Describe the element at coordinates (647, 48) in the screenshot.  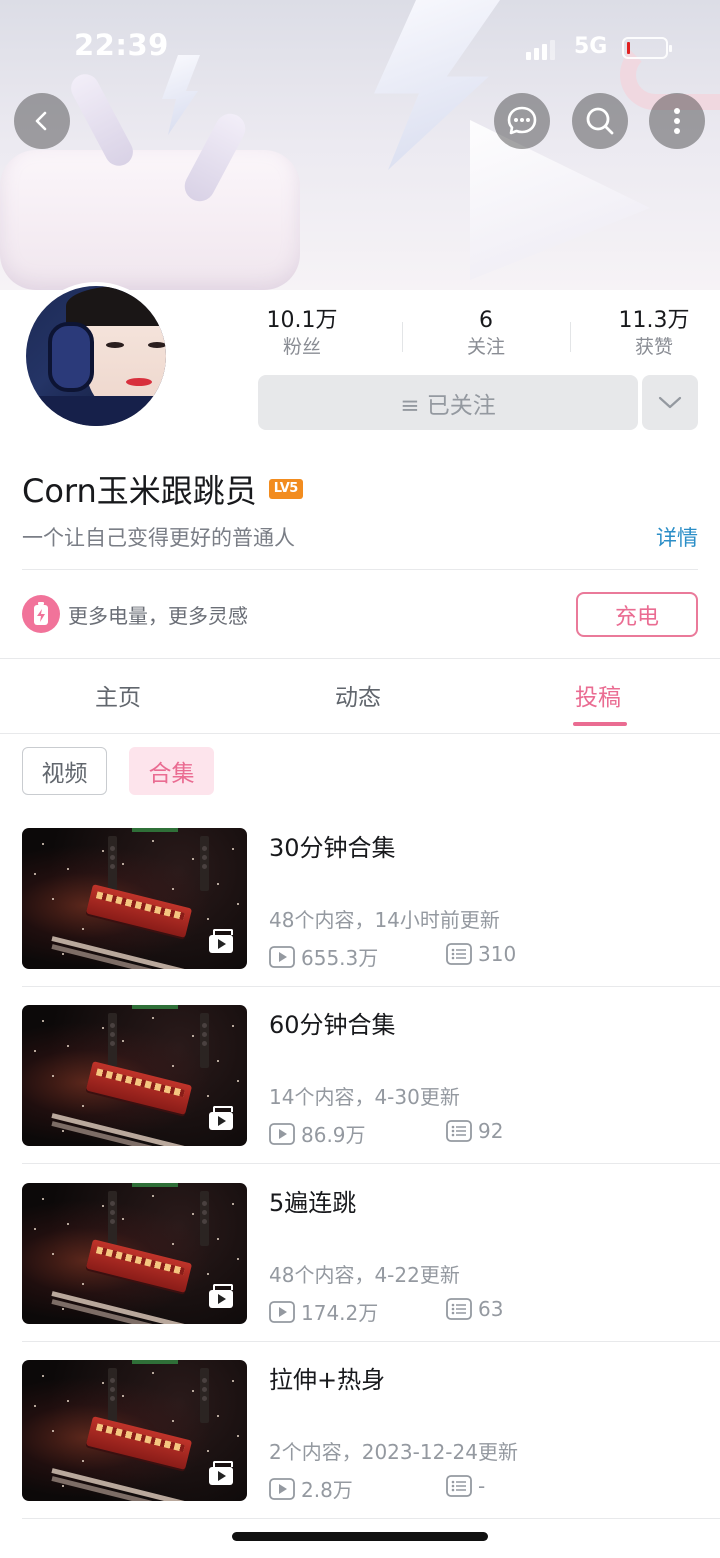
I see `battery-icon` at that location.